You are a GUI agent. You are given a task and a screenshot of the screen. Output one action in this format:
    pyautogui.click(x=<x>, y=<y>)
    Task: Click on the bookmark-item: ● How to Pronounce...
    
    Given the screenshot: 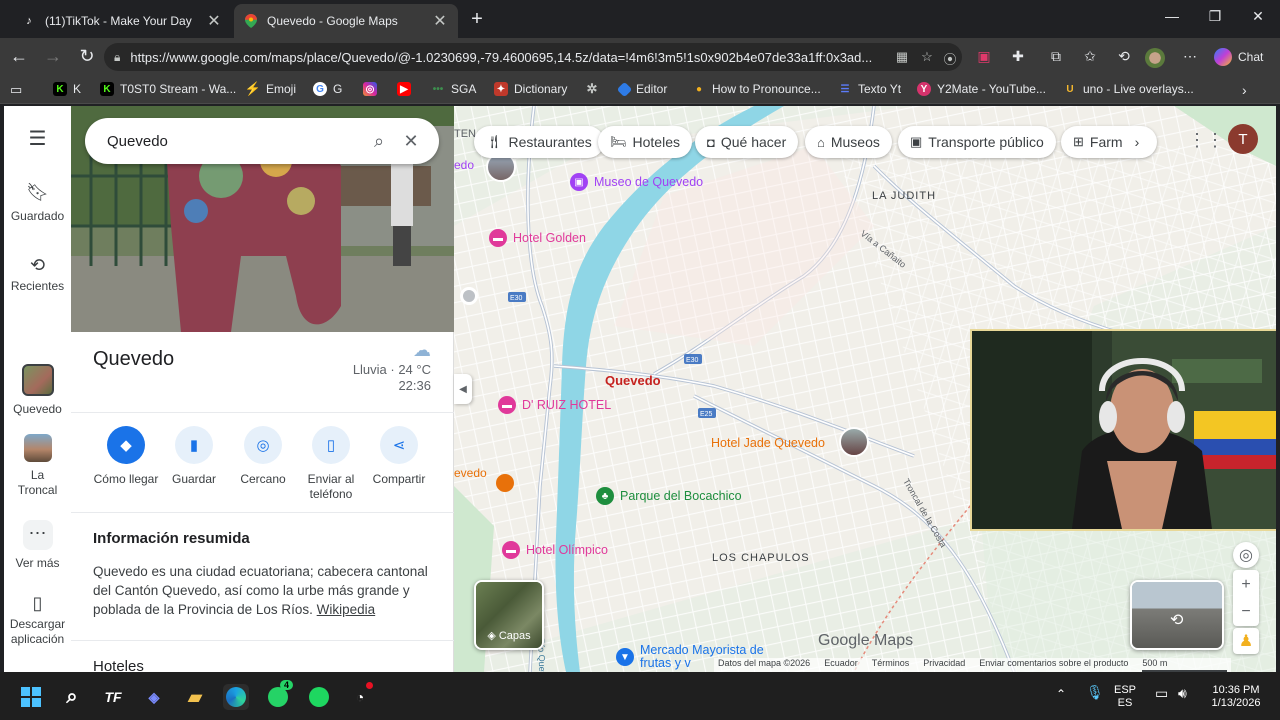 What is the action you would take?
    pyautogui.click(x=756, y=89)
    